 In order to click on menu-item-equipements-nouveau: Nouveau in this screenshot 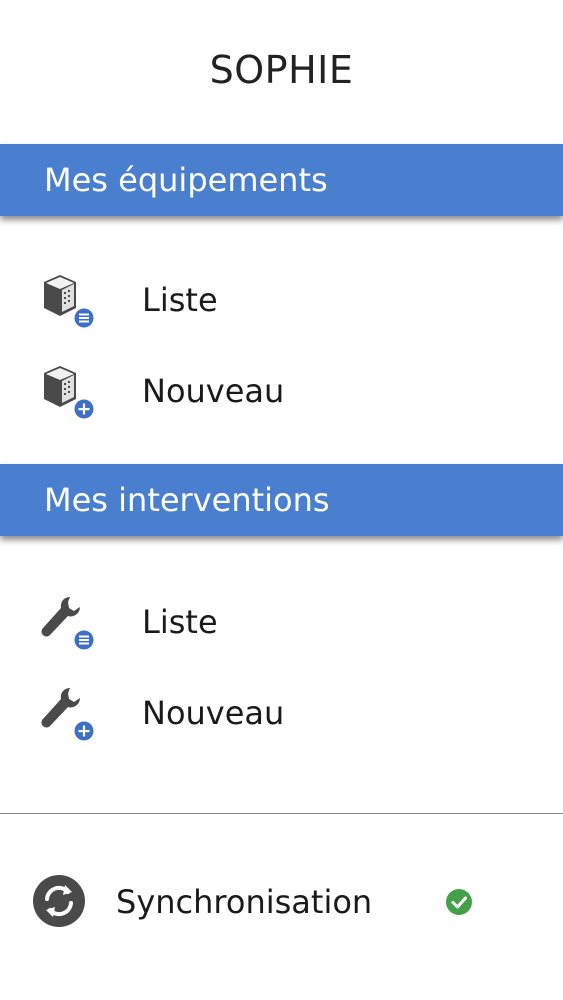, I will do `click(281, 391)`.